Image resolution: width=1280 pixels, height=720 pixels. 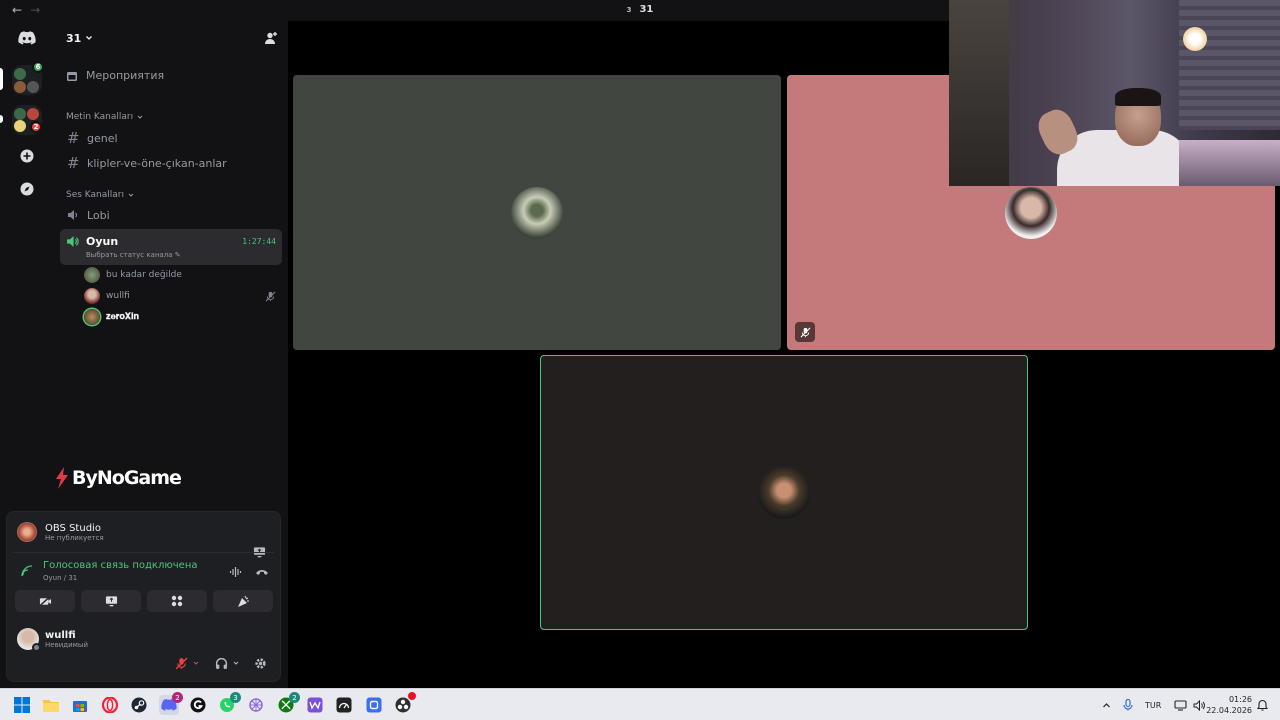 What do you see at coordinates (73, 215) in the screenshot?
I see `speaker-icon` at bounding box center [73, 215].